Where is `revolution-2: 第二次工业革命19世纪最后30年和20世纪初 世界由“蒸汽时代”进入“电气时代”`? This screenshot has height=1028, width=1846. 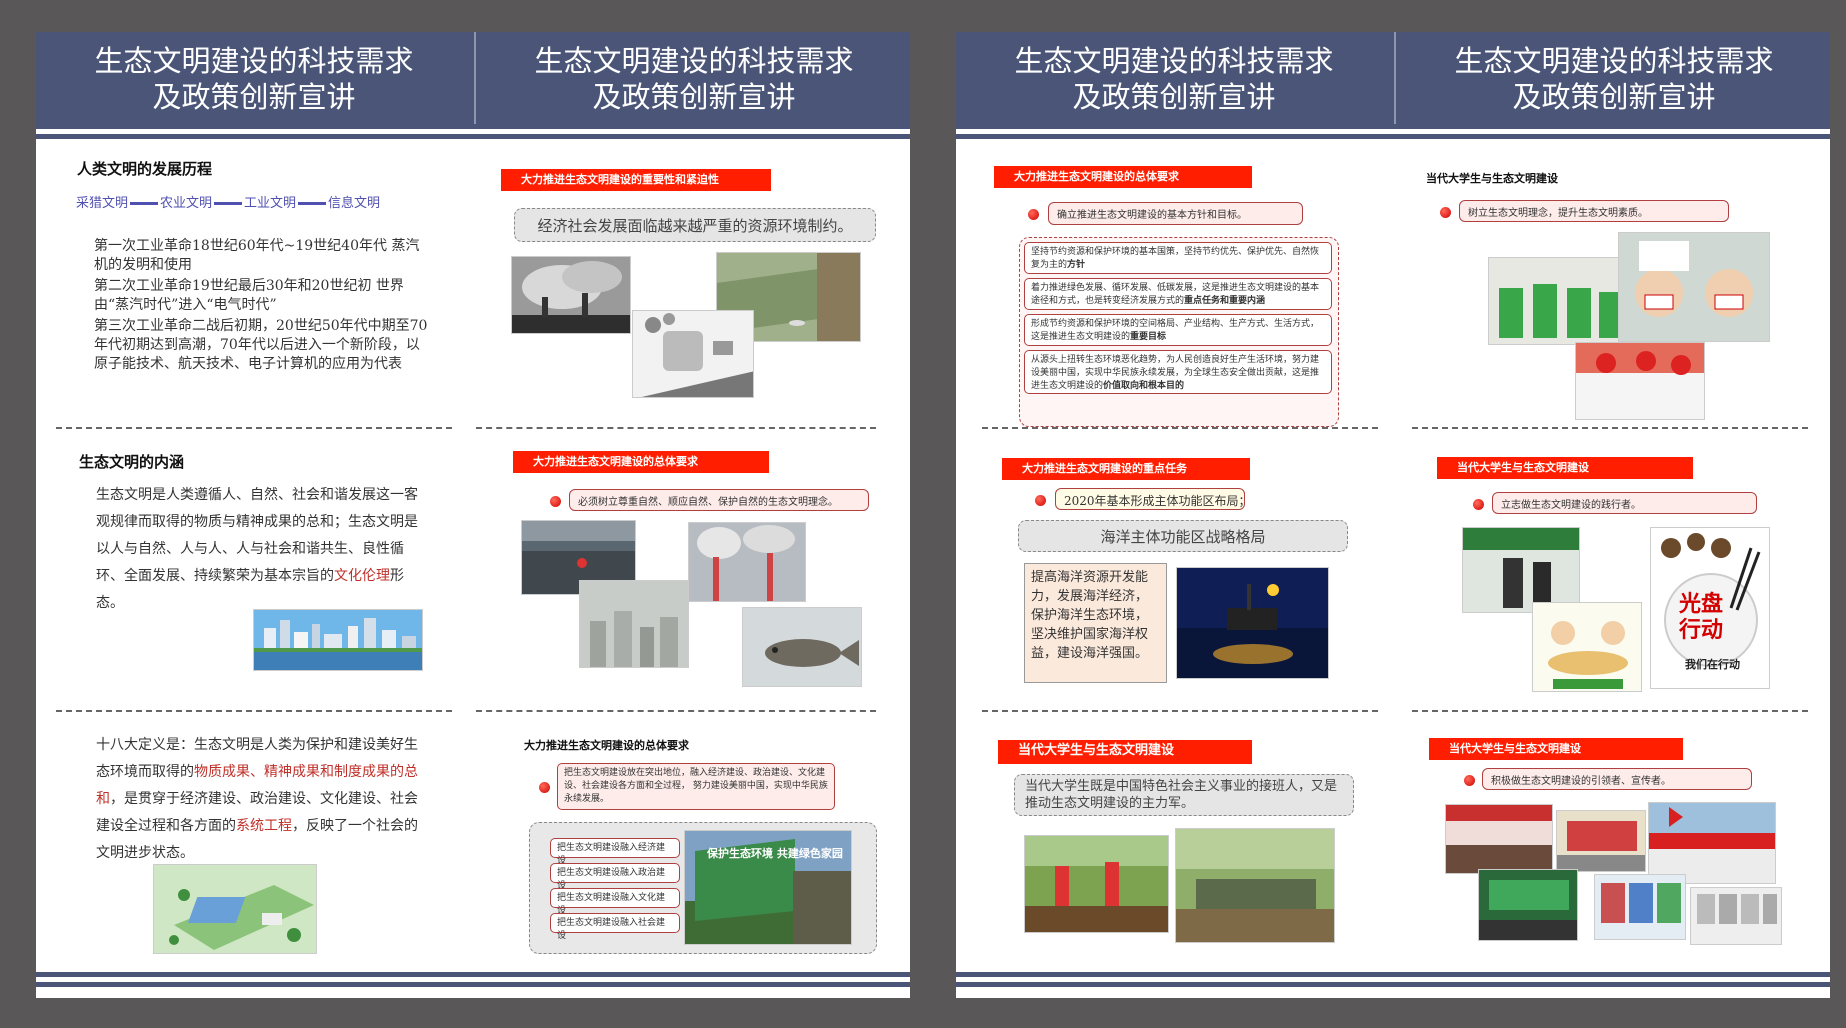
revolution-2: 第二次工业革命19世纪最后30年和20世纪初 世界由“蒸汽时代”进入“电气时代” is located at coordinates (249, 295).